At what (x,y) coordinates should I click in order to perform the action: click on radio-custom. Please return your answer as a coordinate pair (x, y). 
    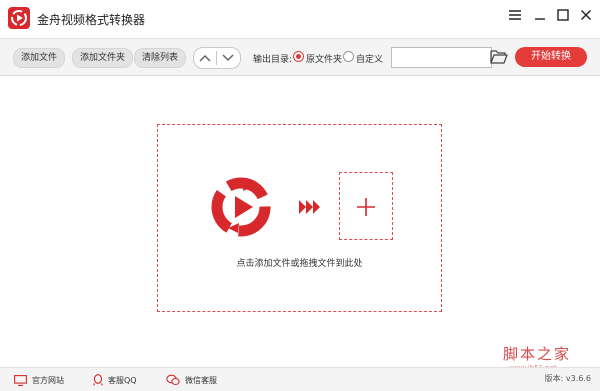
    Looking at the image, I should click on (348, 56).